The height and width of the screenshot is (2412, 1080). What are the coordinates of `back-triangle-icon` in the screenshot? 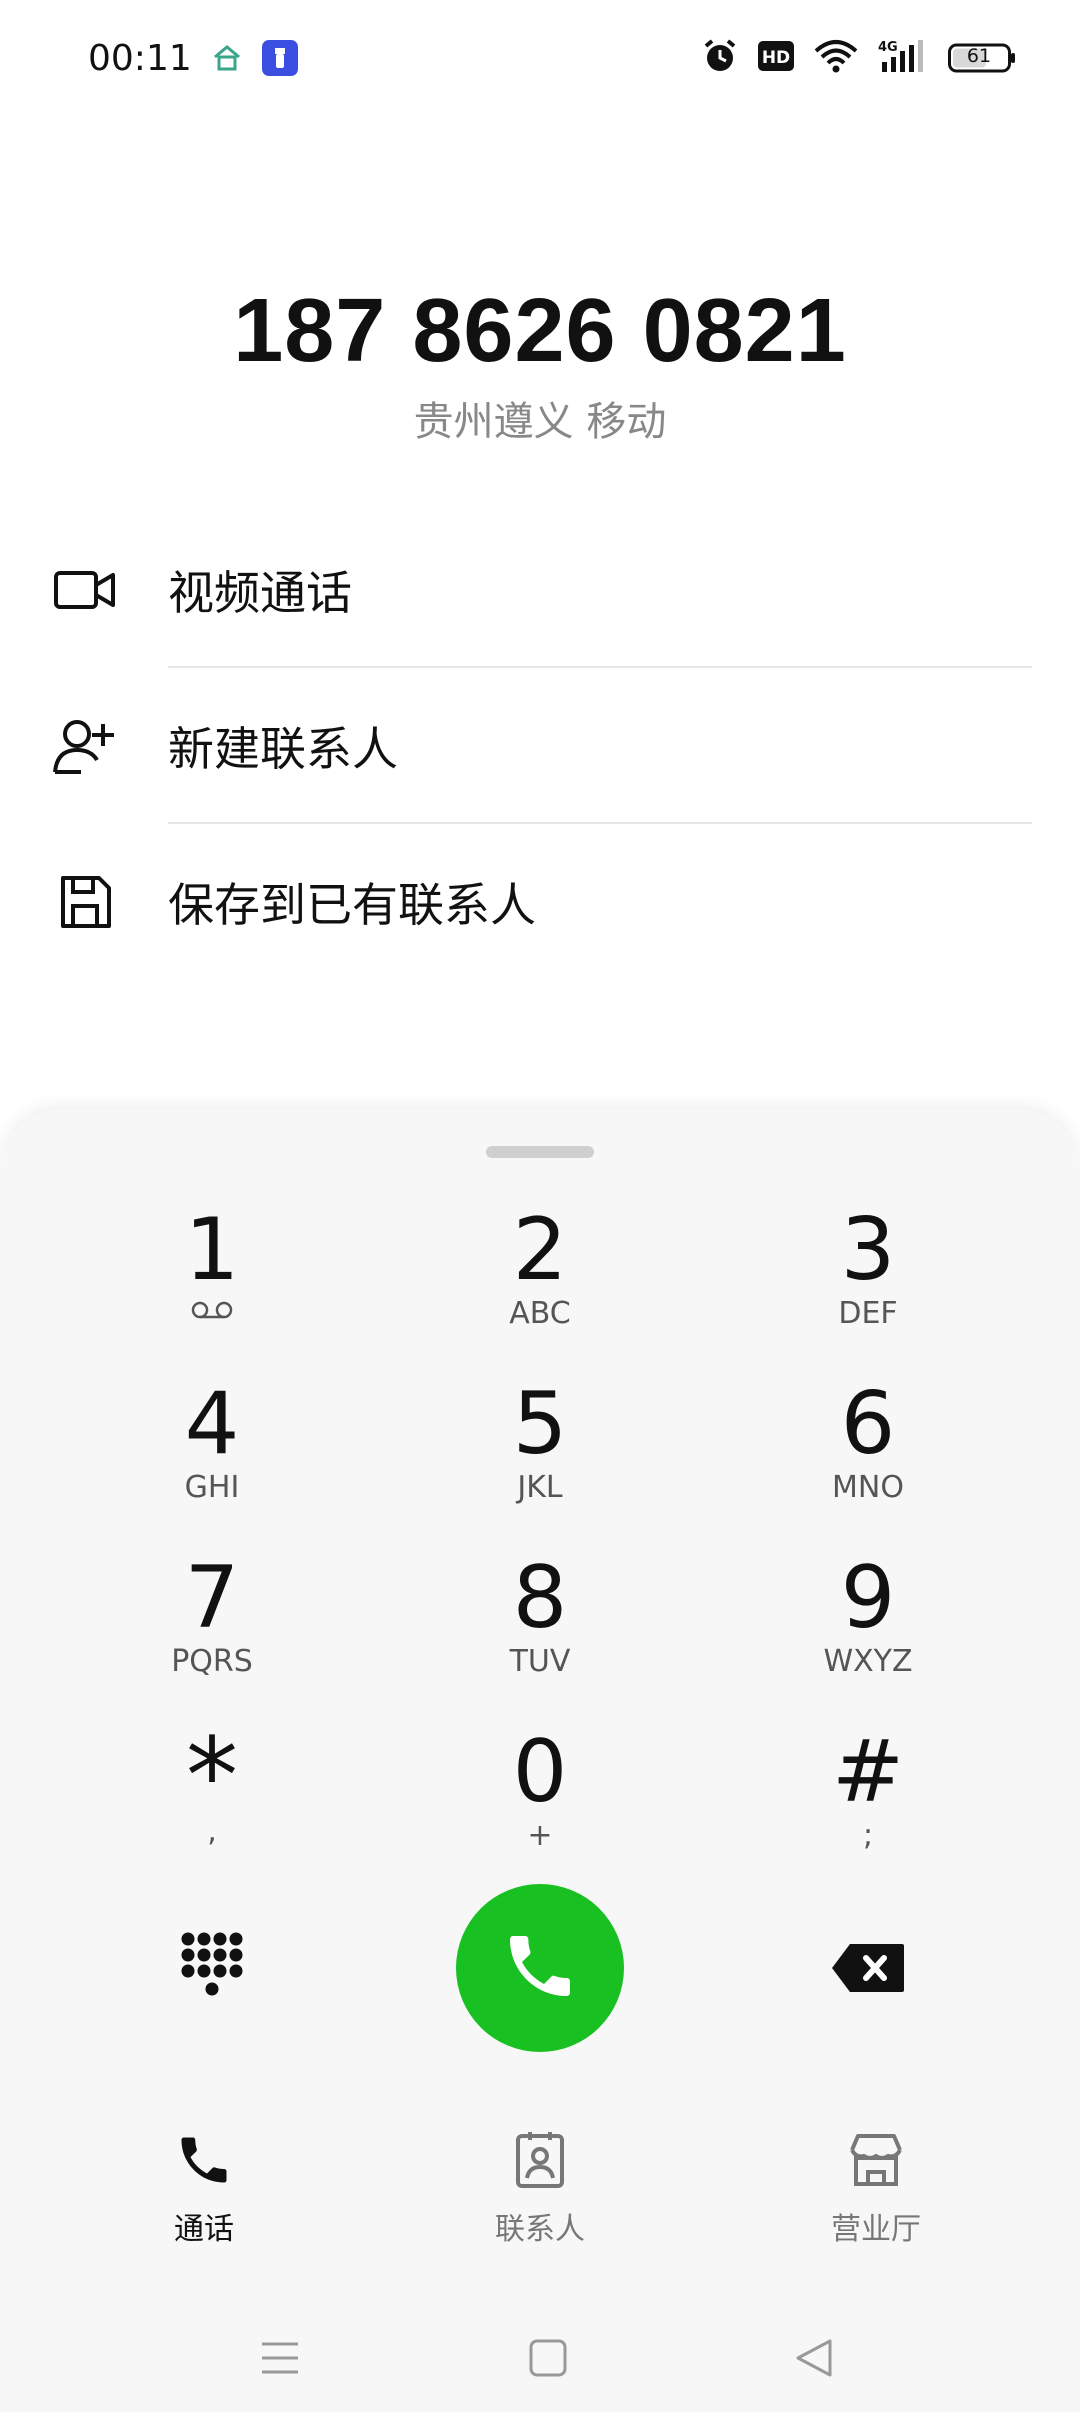 It's located at (814, 2360).